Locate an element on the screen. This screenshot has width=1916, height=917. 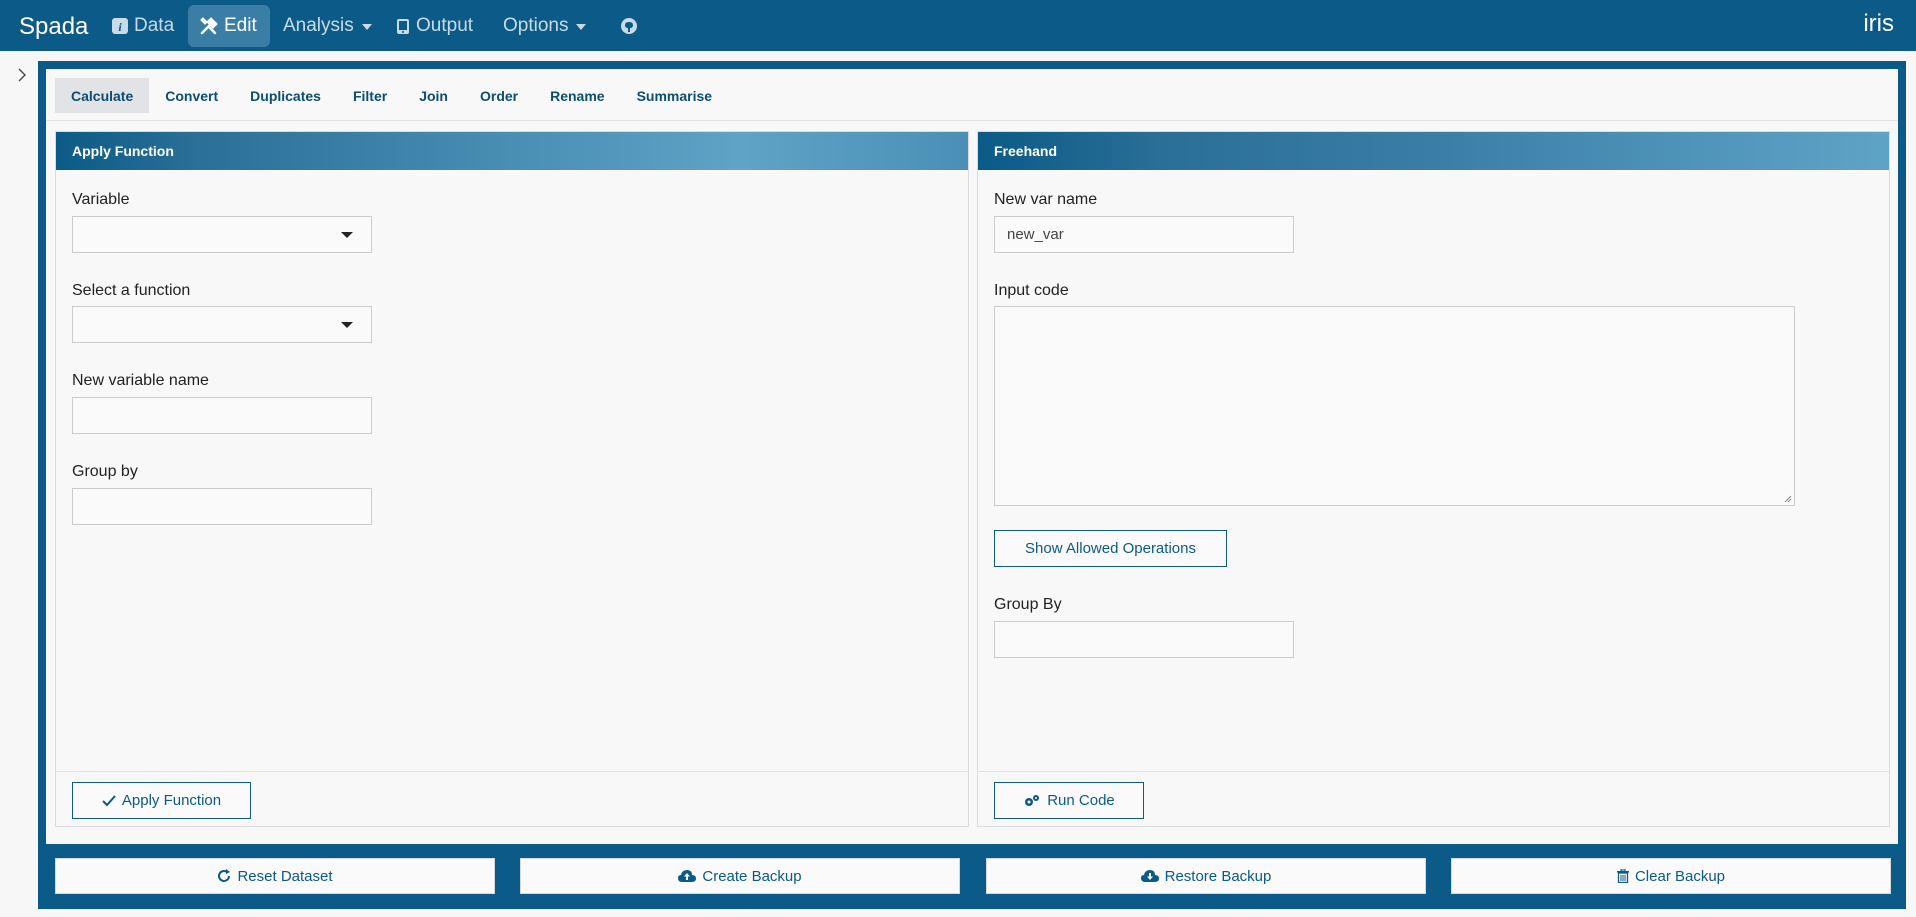
new-var-name-label: New var name is located at coordinates (1046, 199).